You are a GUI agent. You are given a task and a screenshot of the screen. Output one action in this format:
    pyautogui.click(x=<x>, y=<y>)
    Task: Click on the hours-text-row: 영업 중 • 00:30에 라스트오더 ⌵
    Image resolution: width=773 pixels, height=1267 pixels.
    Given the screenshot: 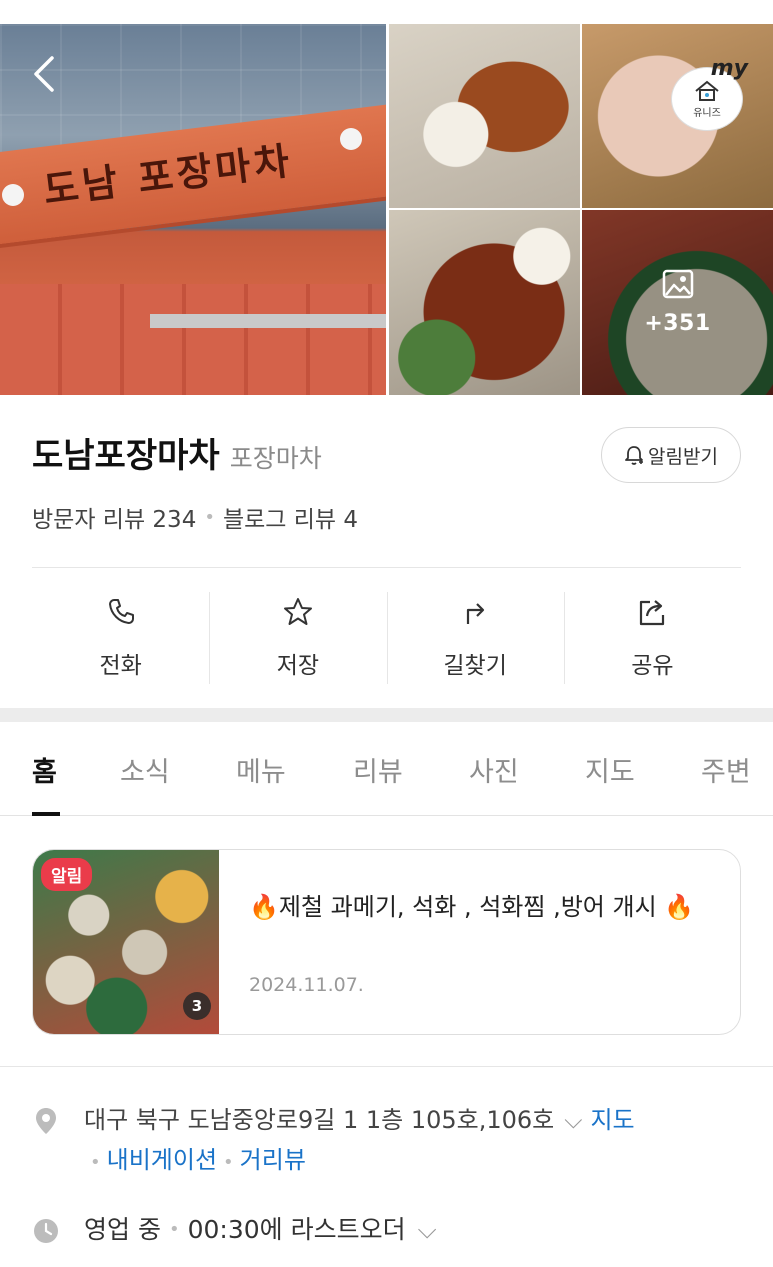 What is the action you would take?
    pyautogui.click(x=260, y=1230)
    